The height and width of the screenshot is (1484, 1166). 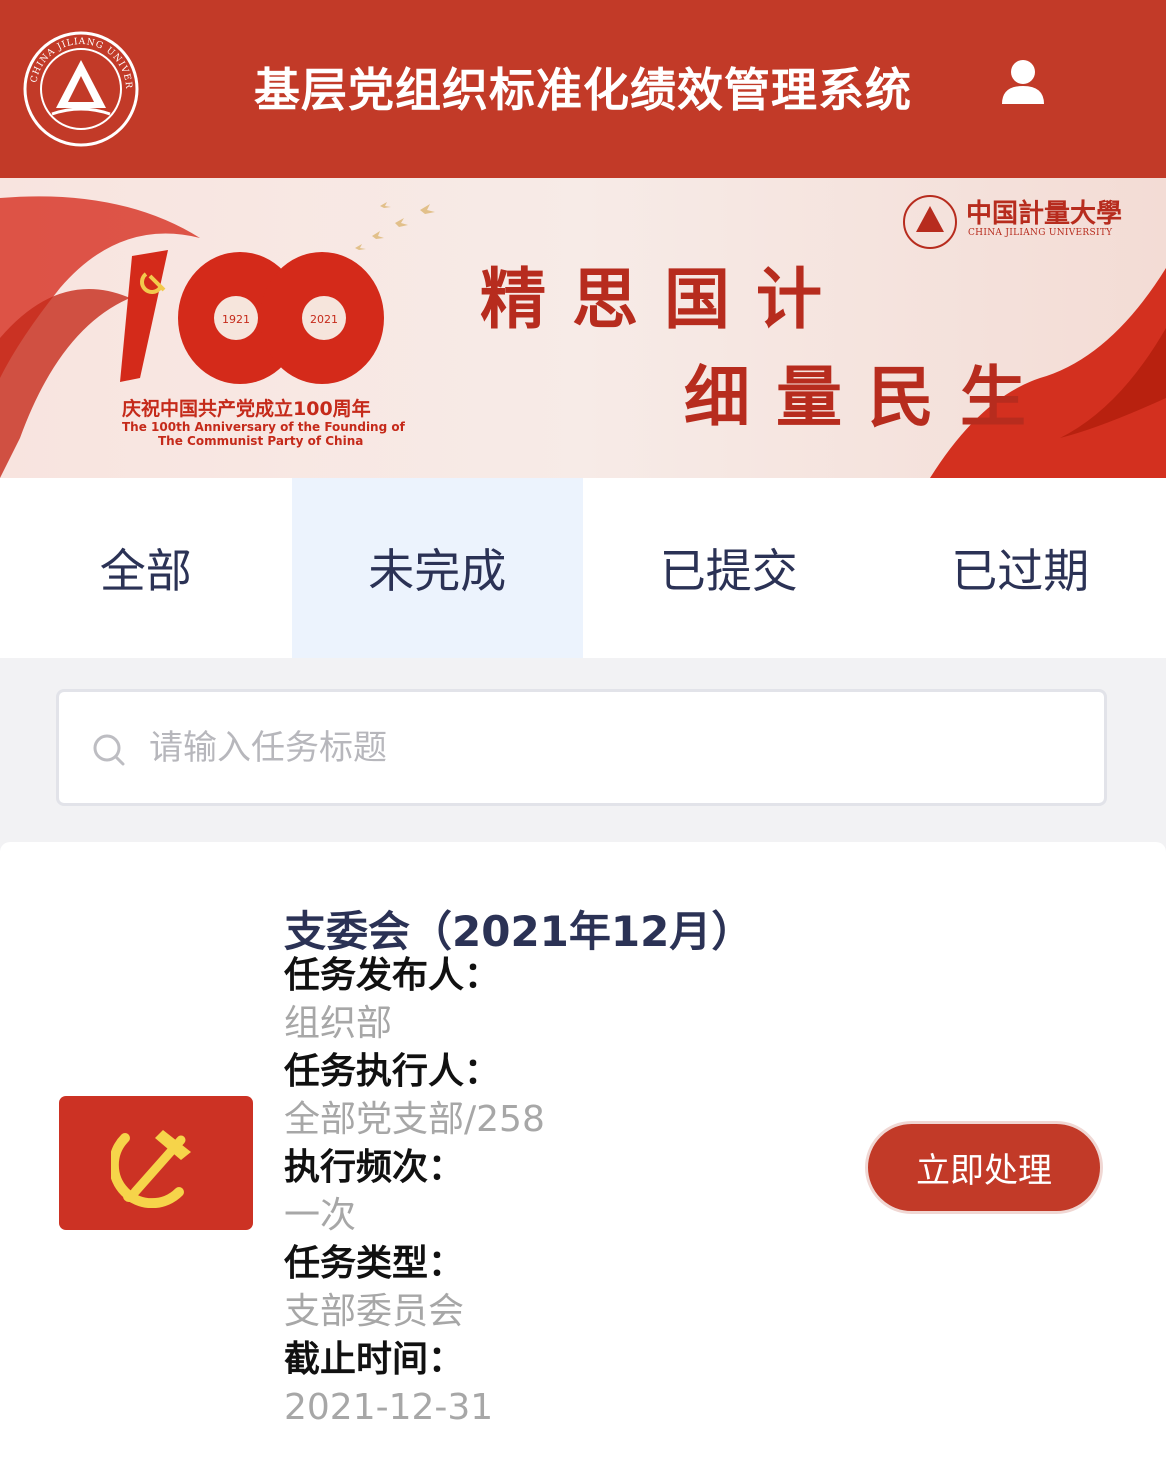 What do you see at coordinates (236, 319) in the screenshot?
I see `badge-year-start: 1921` at bounding box center [236, 319].